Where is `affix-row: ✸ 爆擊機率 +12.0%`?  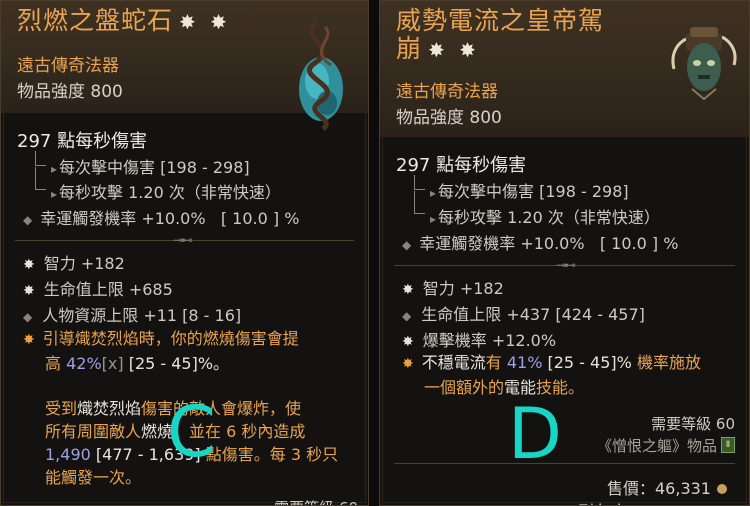
affix-row: ✸ 爆擊機率 +12.0% is located at coordinates (479, 339).